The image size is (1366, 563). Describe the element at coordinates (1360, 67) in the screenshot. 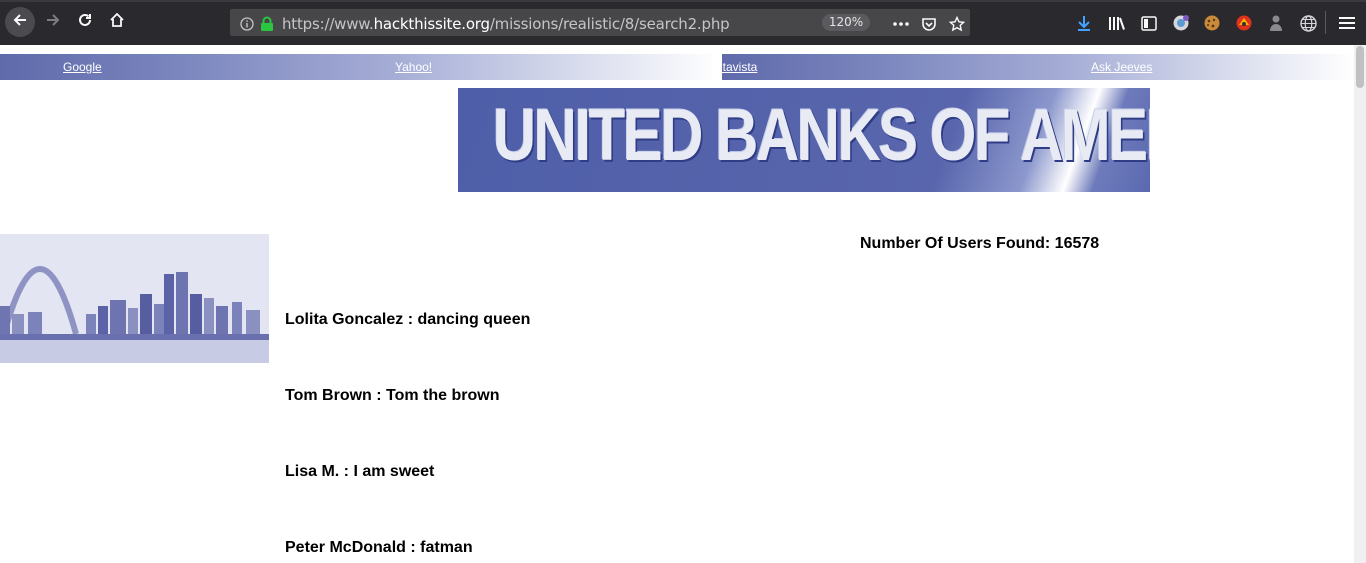

I see `scrollbar-thumb` at that location.